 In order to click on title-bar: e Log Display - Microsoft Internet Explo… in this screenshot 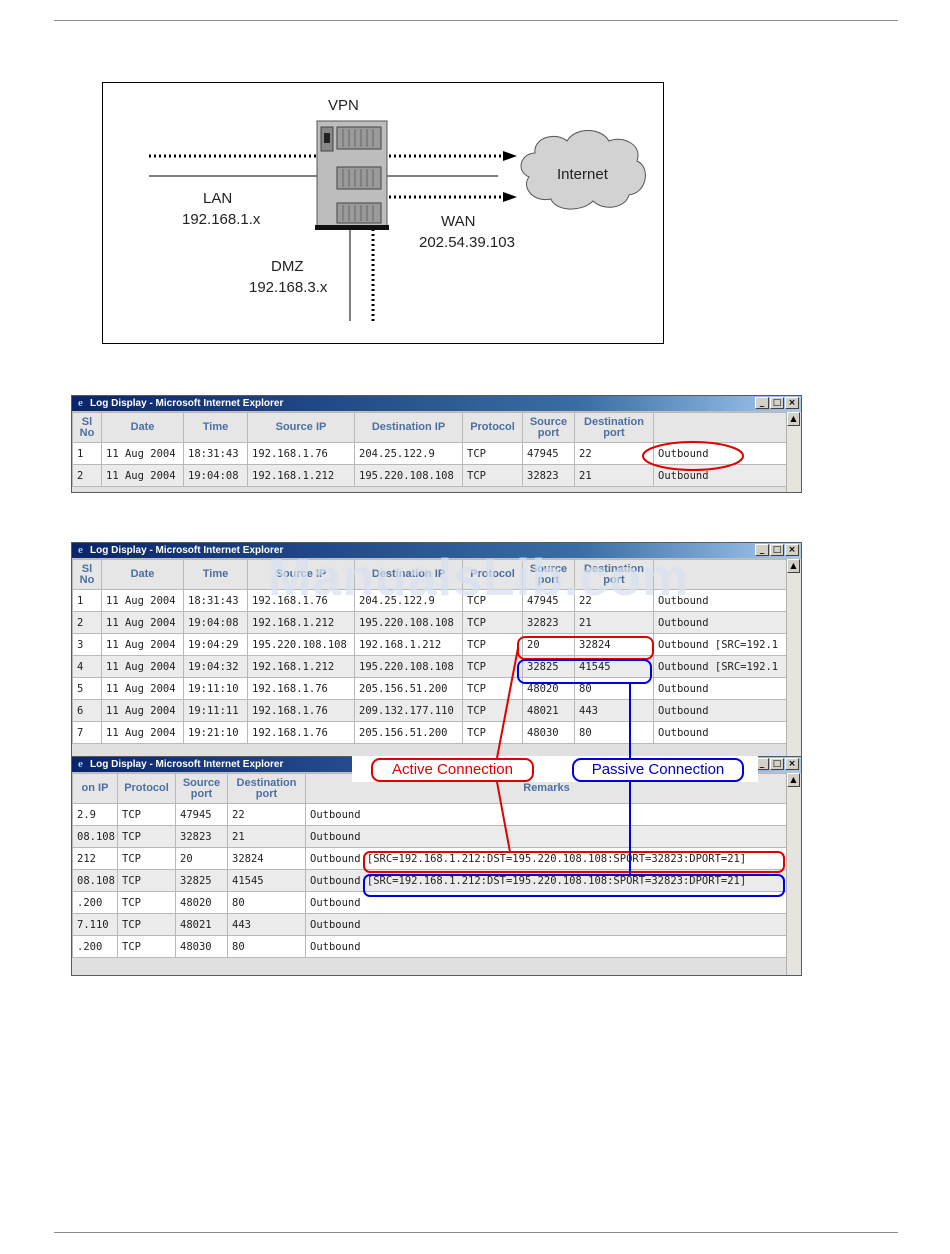, I will do `click(436, 403)`.